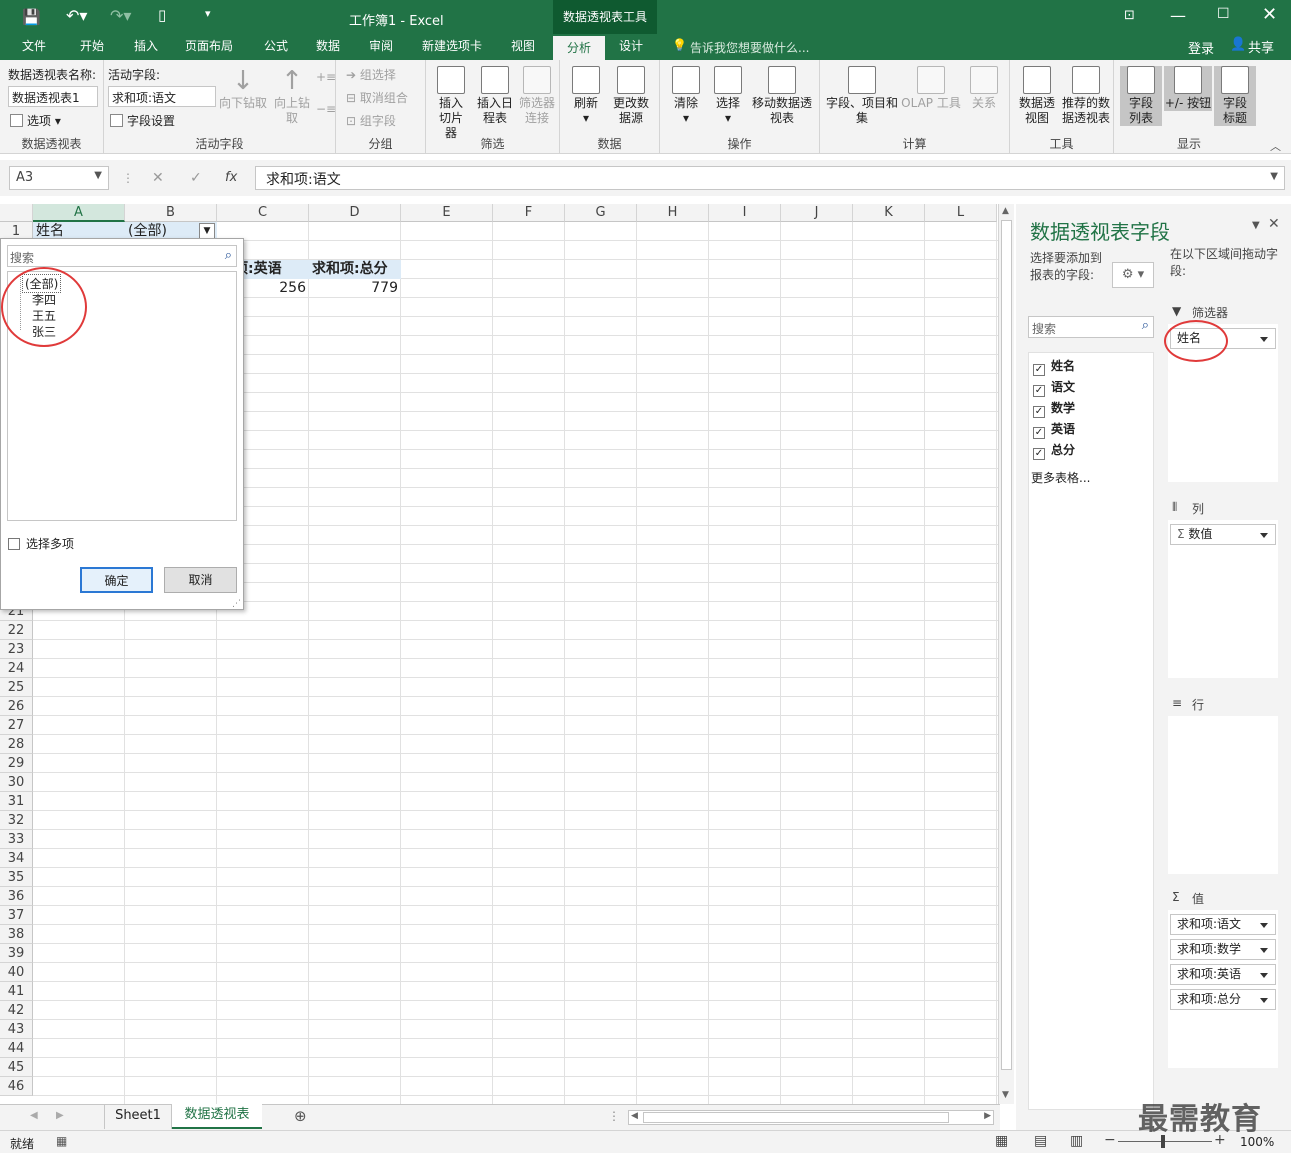 Image resolution: width=1291 pixels, height=1153 pixels. Describe the element at coordinates (381, 47) in the screenshot. I see `tab-review: 审阅` at that location.